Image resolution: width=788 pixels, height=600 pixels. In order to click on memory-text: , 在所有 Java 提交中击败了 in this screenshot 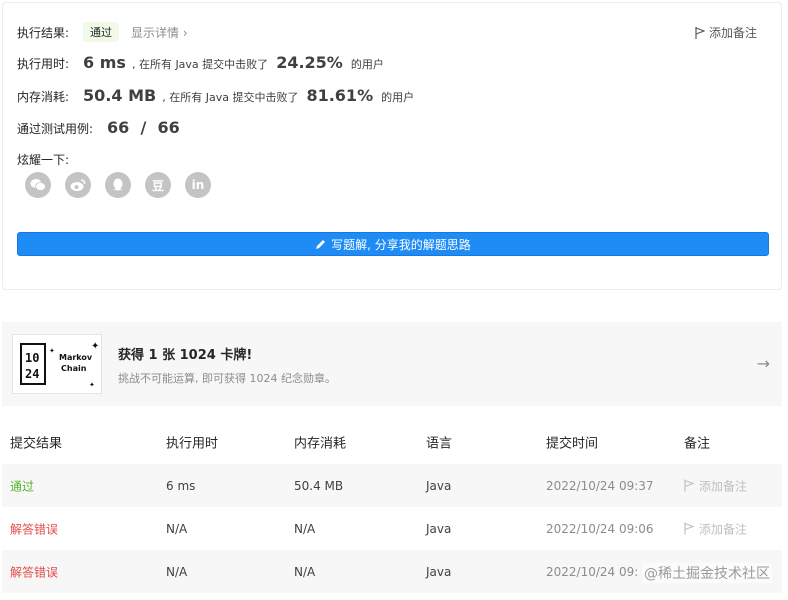, I will do `click(230, 97)`.